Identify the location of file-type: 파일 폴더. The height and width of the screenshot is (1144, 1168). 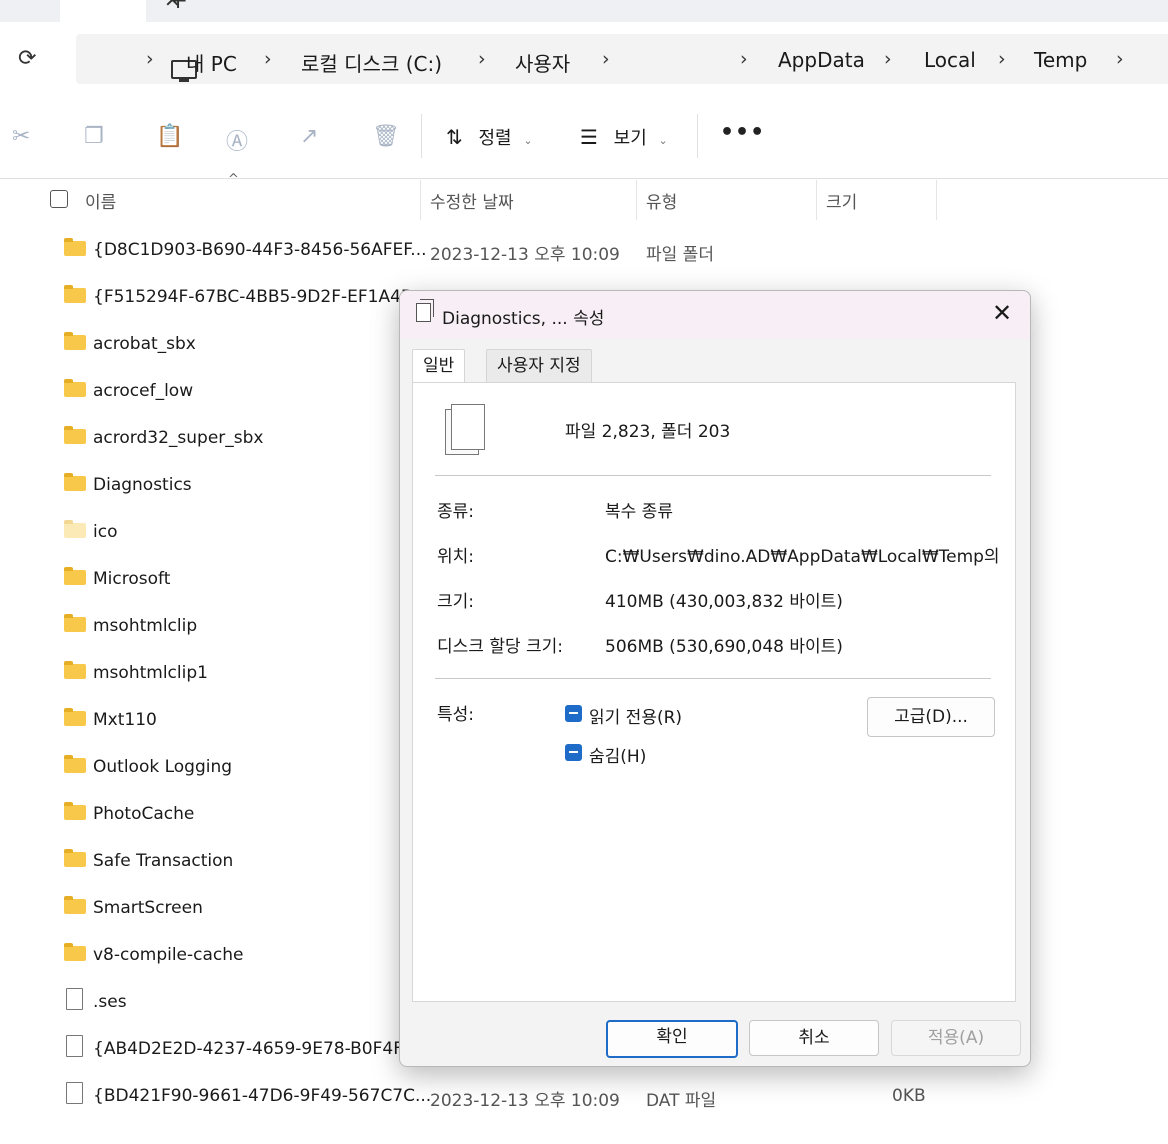
(680, 255).